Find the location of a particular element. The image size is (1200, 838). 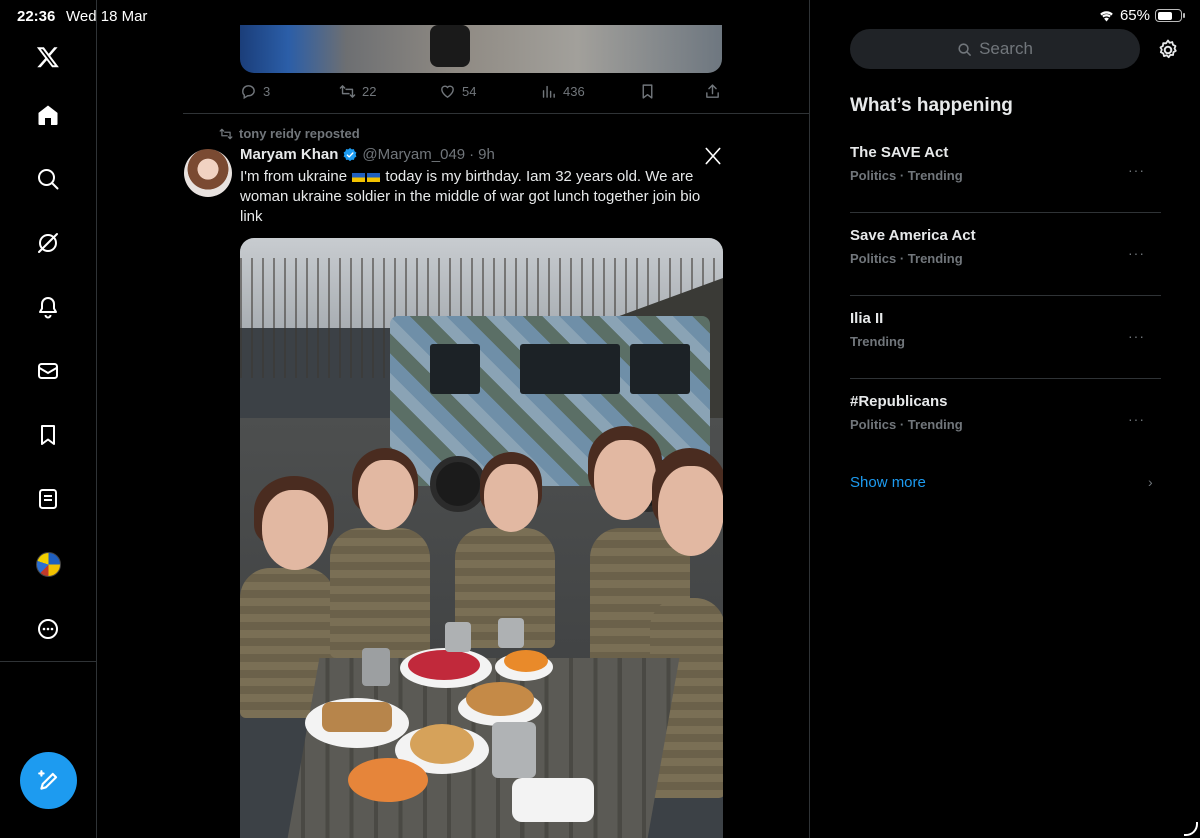

reply-button: 3 is located at coordinates (255, 91).